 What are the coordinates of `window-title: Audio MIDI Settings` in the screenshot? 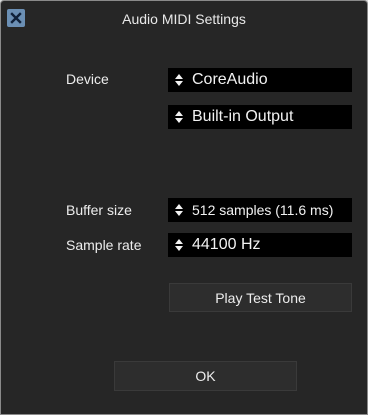 It's located at (184, 19).